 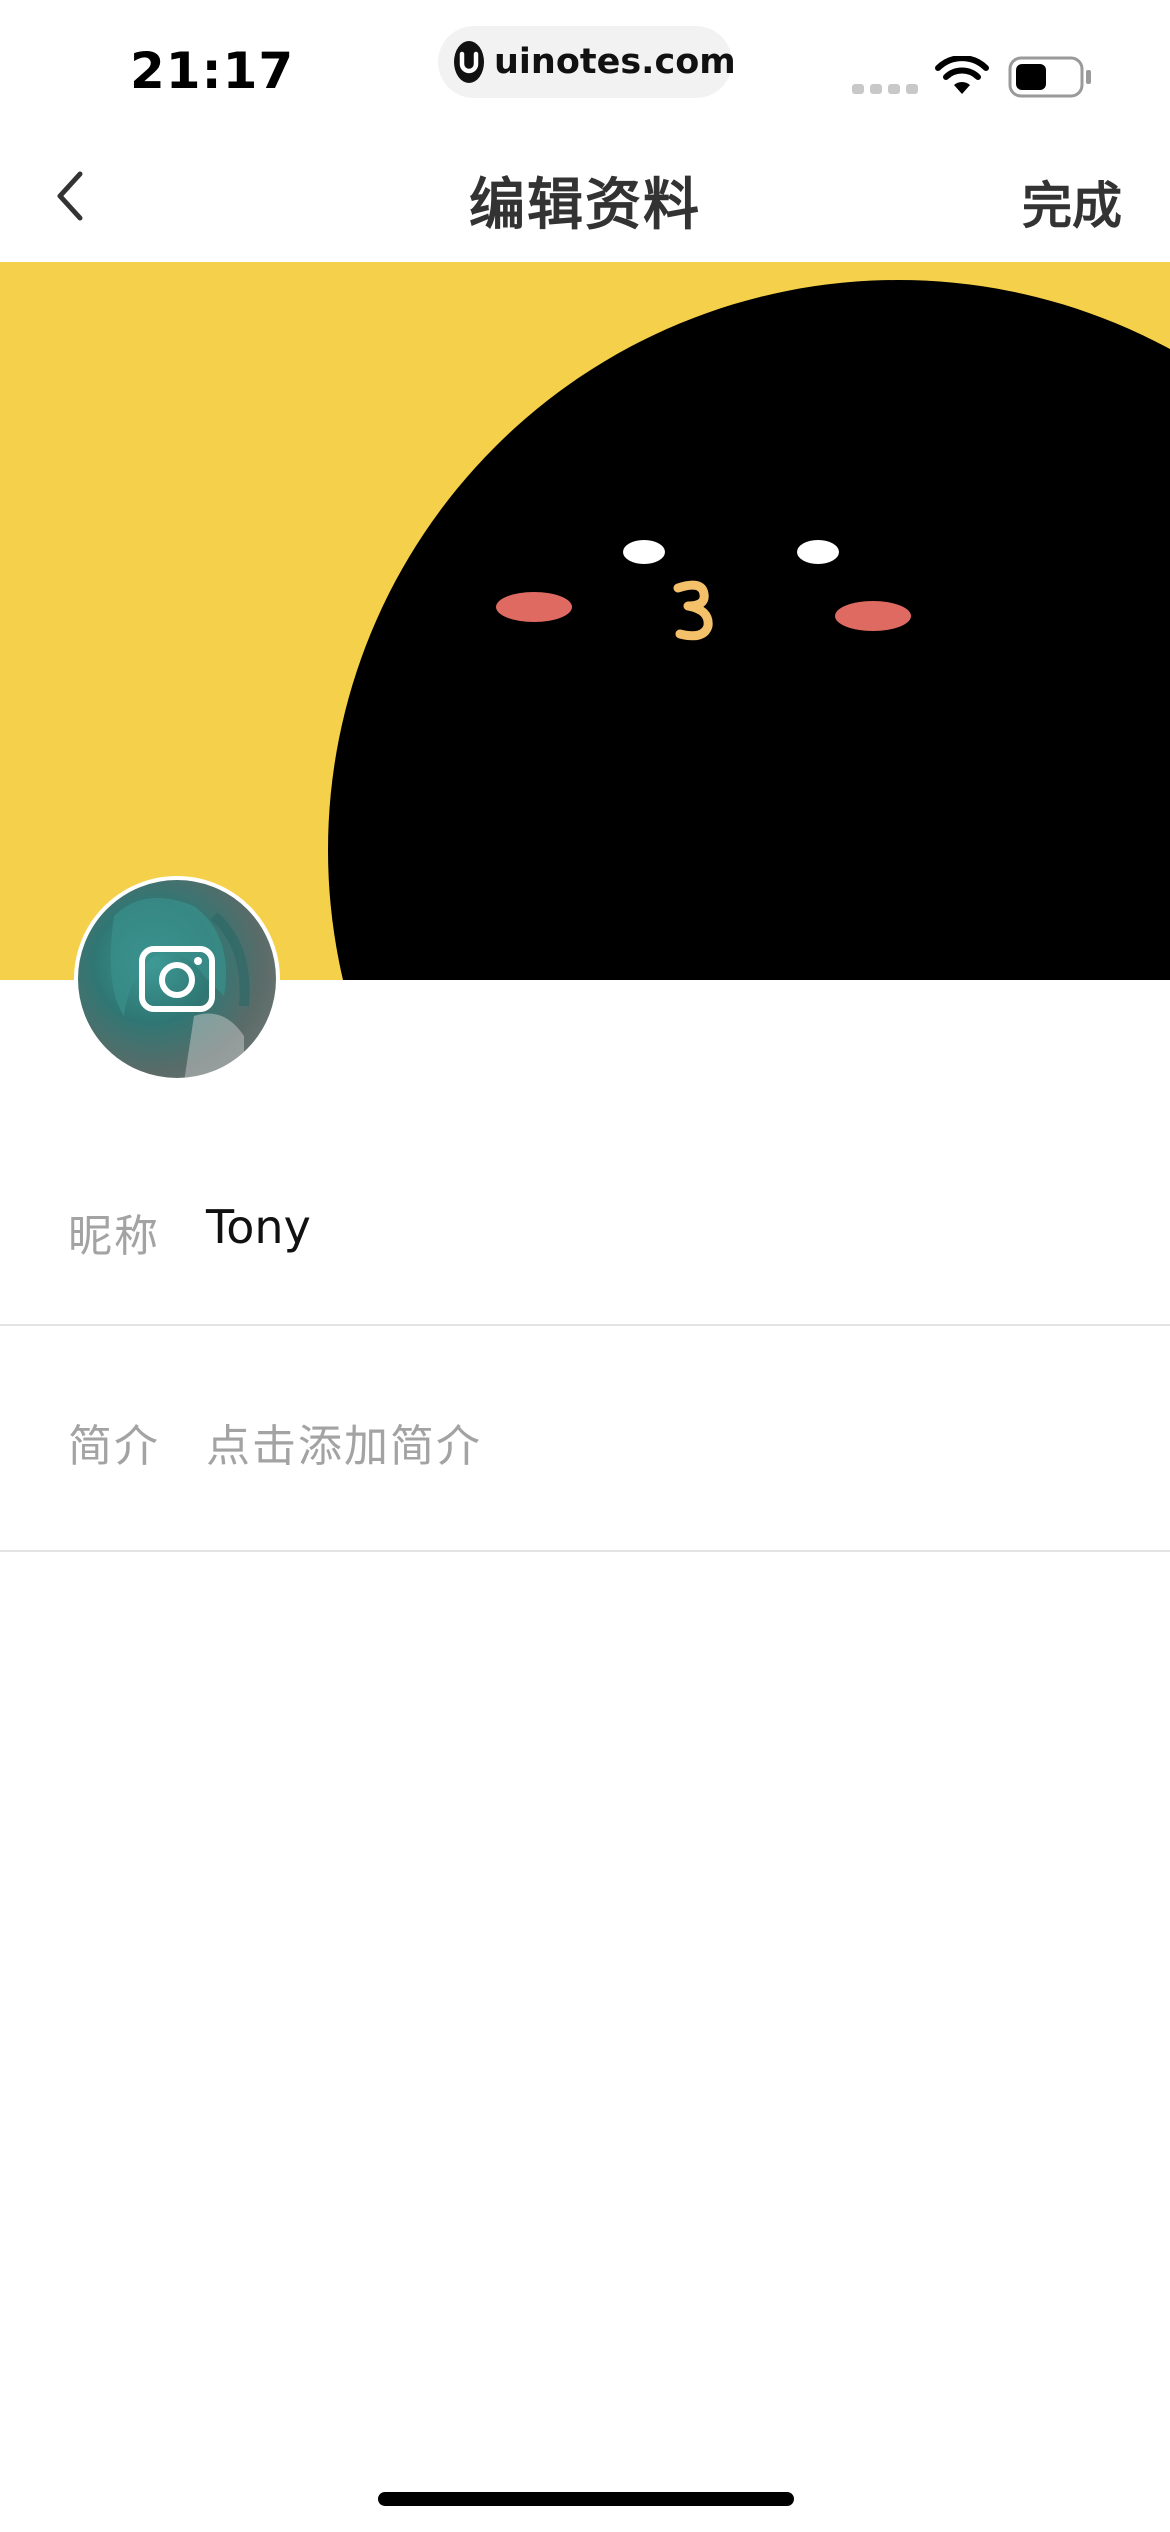 What do you see at coordinates (212, 71) in the screenshot?
I see `status-time: 21:17` at bounding box center [212, 71].